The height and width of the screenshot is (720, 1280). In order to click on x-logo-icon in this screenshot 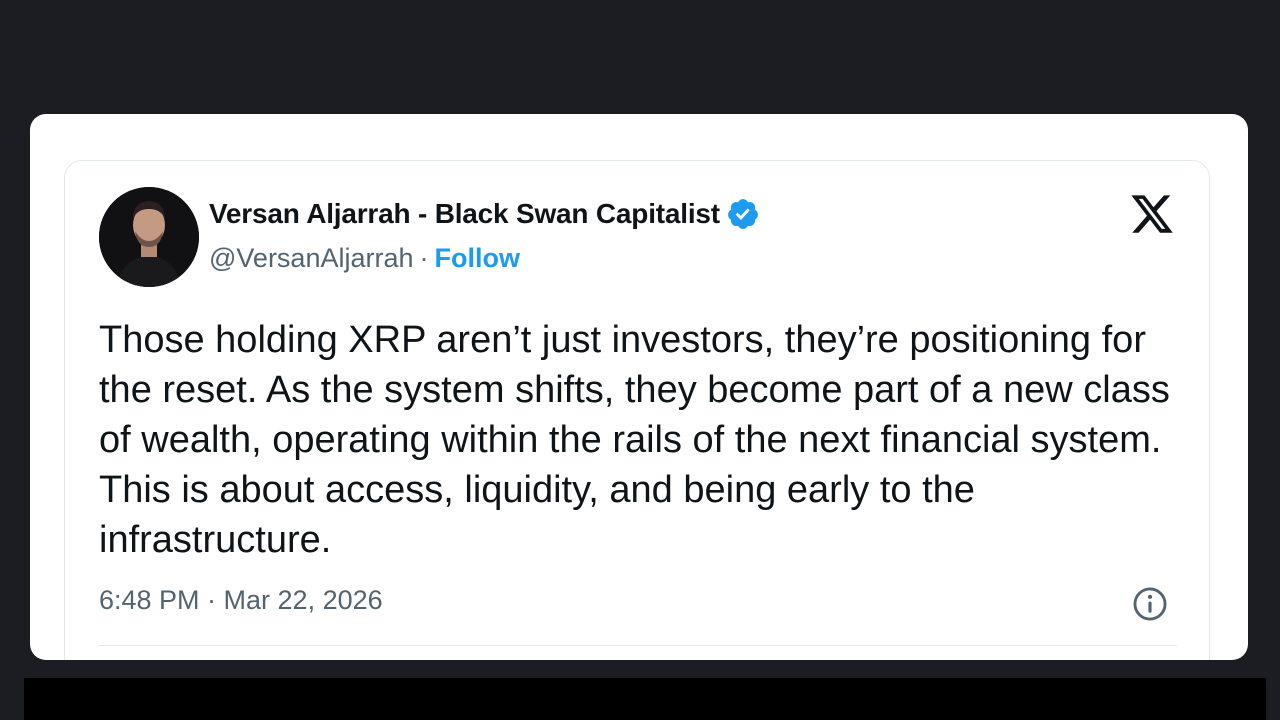, I will do `click(1152, 214)`.